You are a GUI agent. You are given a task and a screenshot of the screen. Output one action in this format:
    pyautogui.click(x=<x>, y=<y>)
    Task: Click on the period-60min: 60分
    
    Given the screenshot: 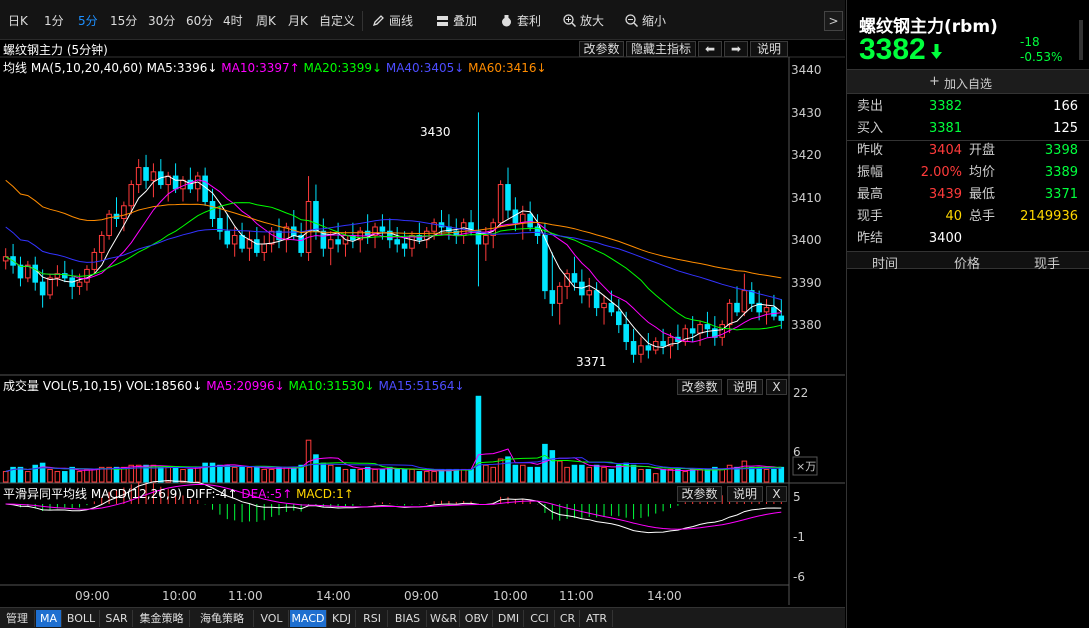 What is the action you would take?
    pyautogui.click(x=199, y=21)
    